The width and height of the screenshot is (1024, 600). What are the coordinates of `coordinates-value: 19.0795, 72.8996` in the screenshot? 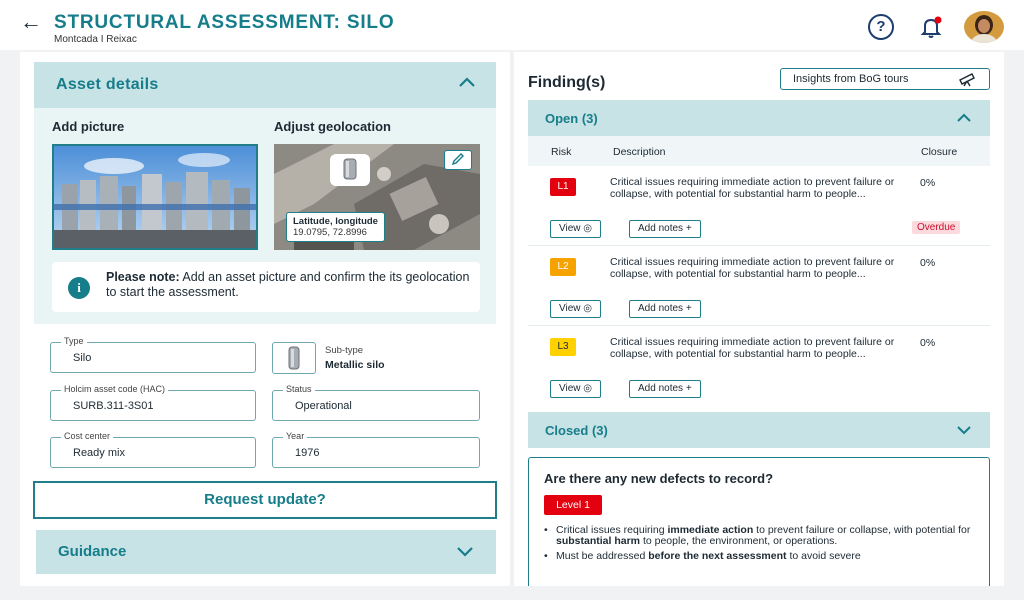 It's located at (330, 232).